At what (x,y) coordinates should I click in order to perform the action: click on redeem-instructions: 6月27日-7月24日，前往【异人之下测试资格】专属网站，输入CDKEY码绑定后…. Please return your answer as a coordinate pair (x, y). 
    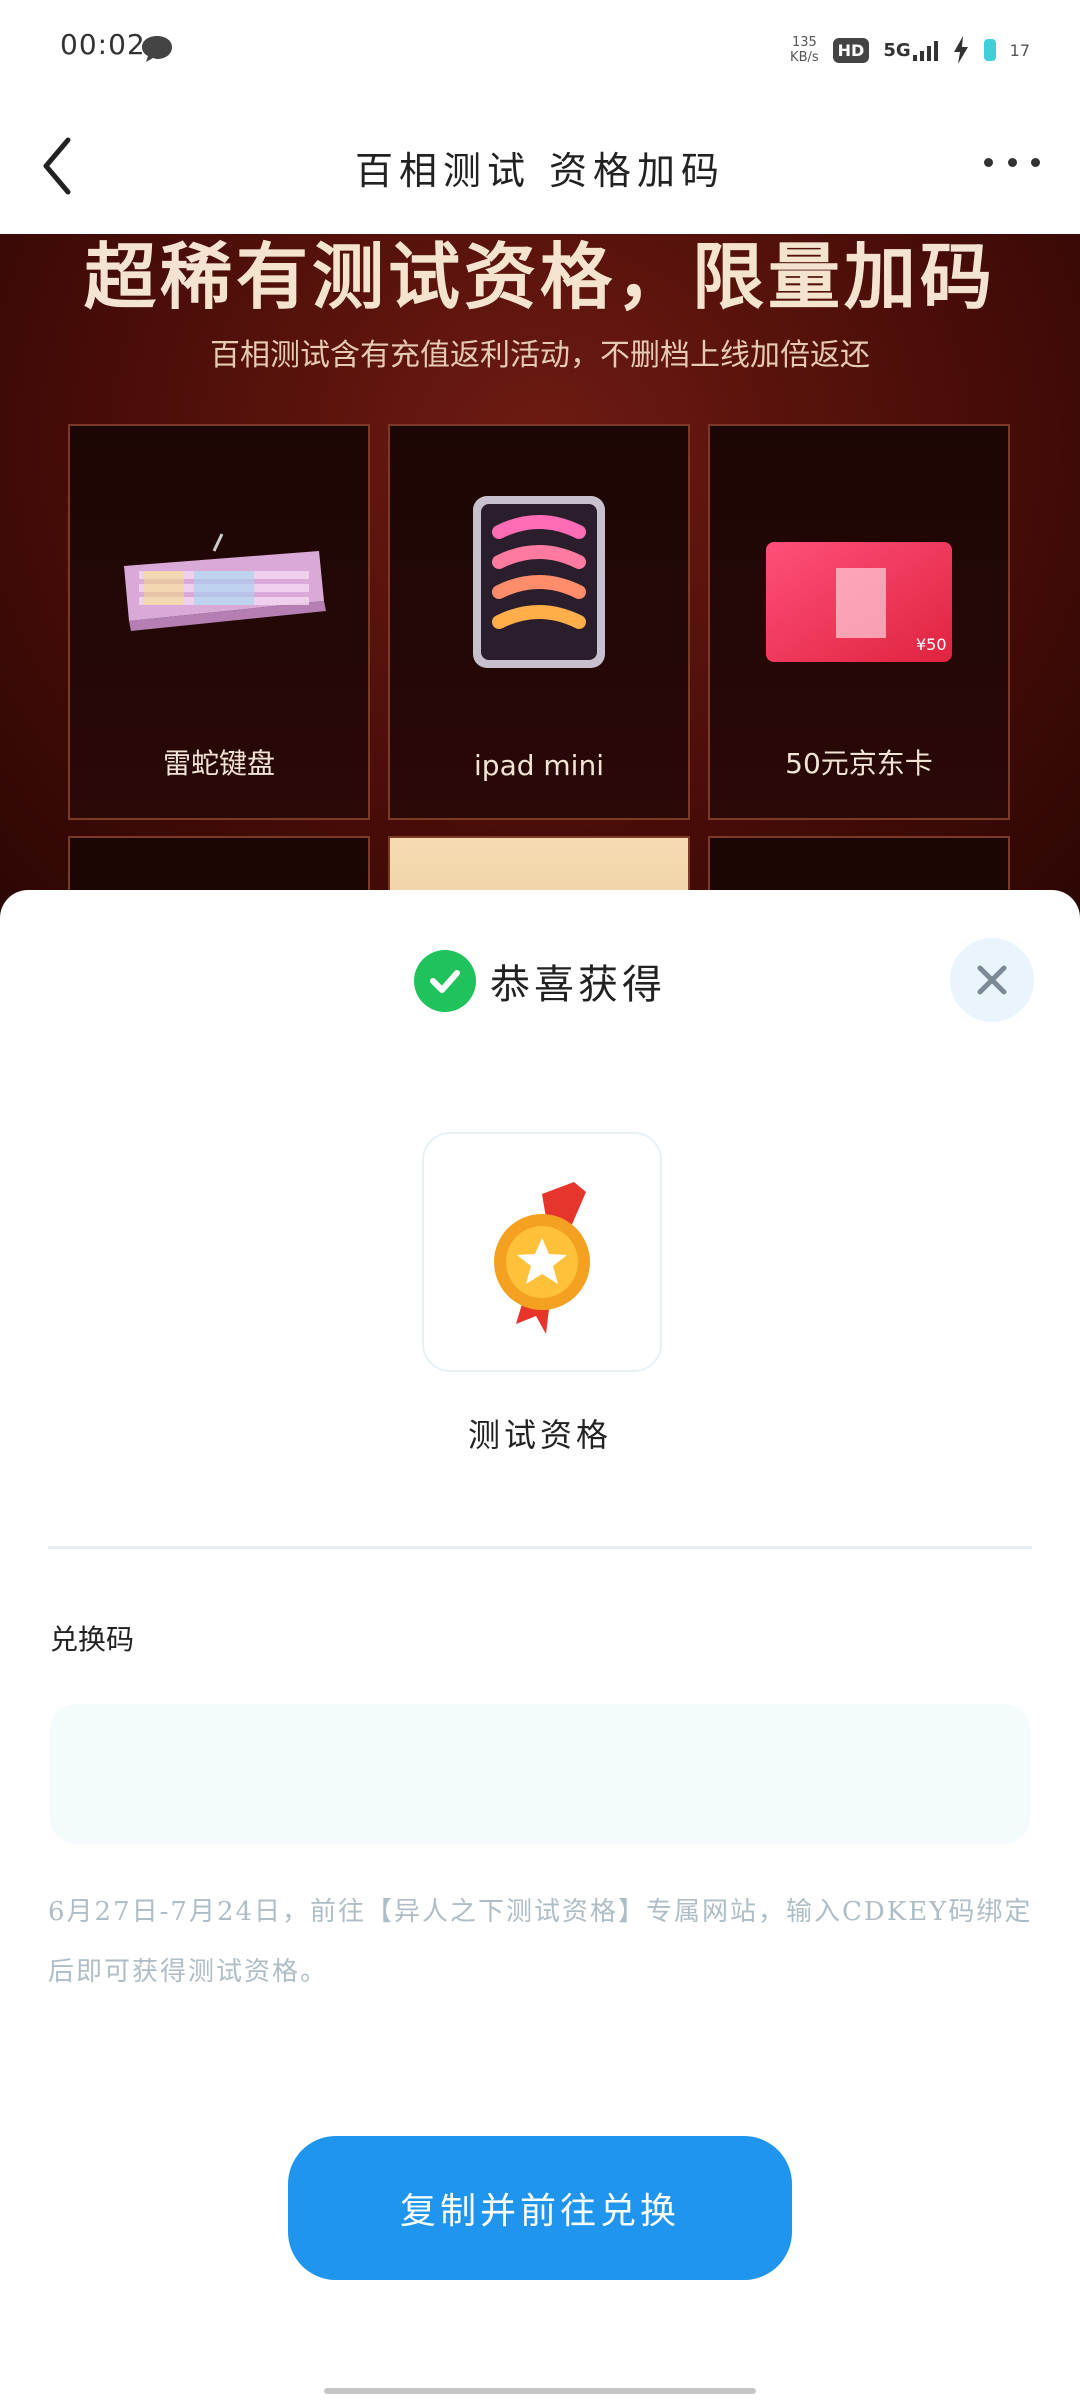
    Looking at the image, I should click on (540, 1942).